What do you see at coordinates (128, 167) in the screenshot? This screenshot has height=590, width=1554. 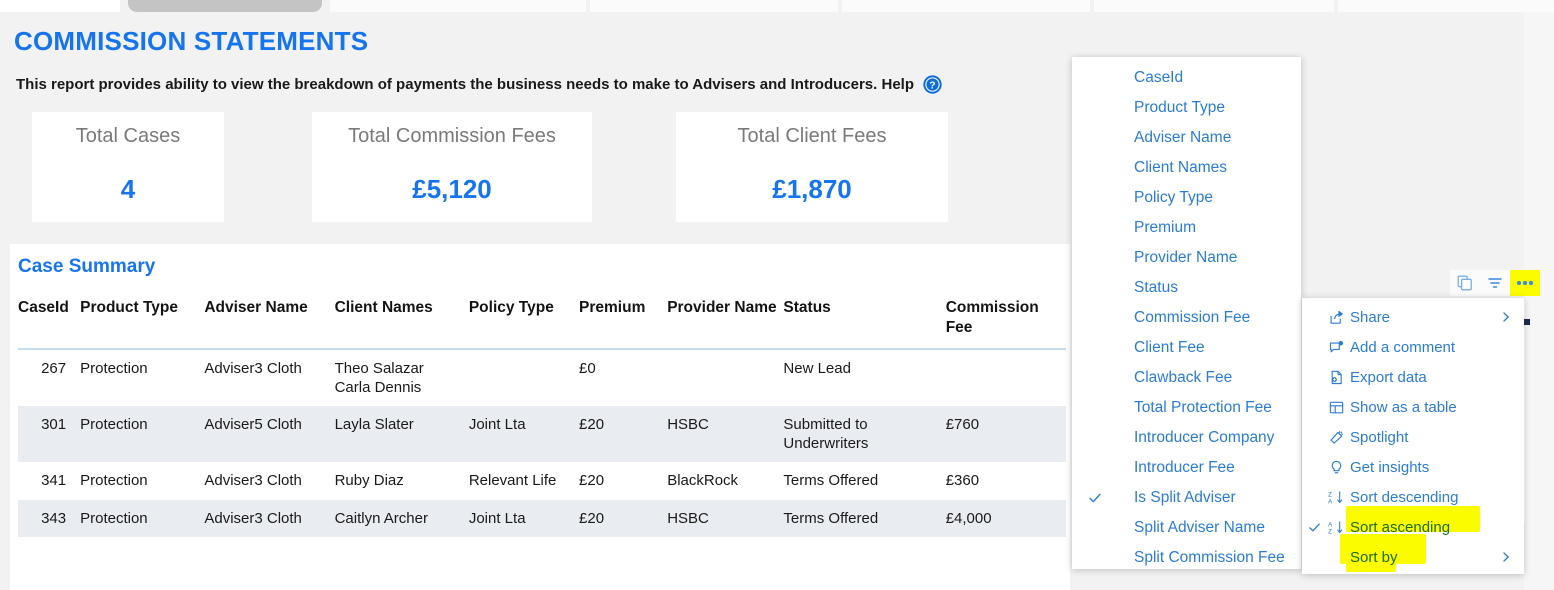 I see `kpi-card-total-cases: Total Cases 4` at bounding box center [128, 167].